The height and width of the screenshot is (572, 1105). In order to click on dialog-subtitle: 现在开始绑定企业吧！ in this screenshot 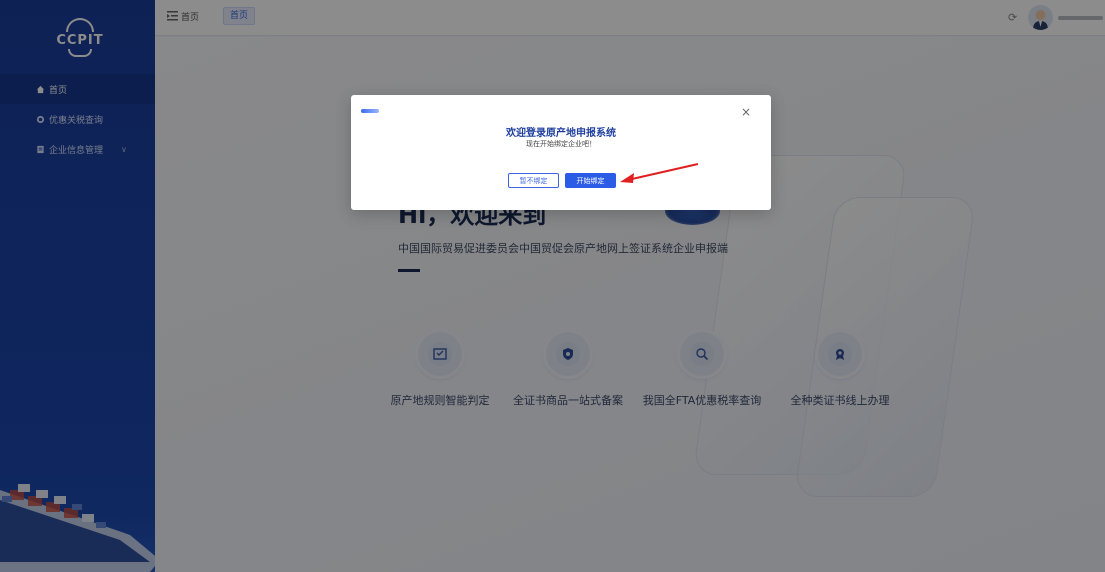, I will do `click(561, 144)`.